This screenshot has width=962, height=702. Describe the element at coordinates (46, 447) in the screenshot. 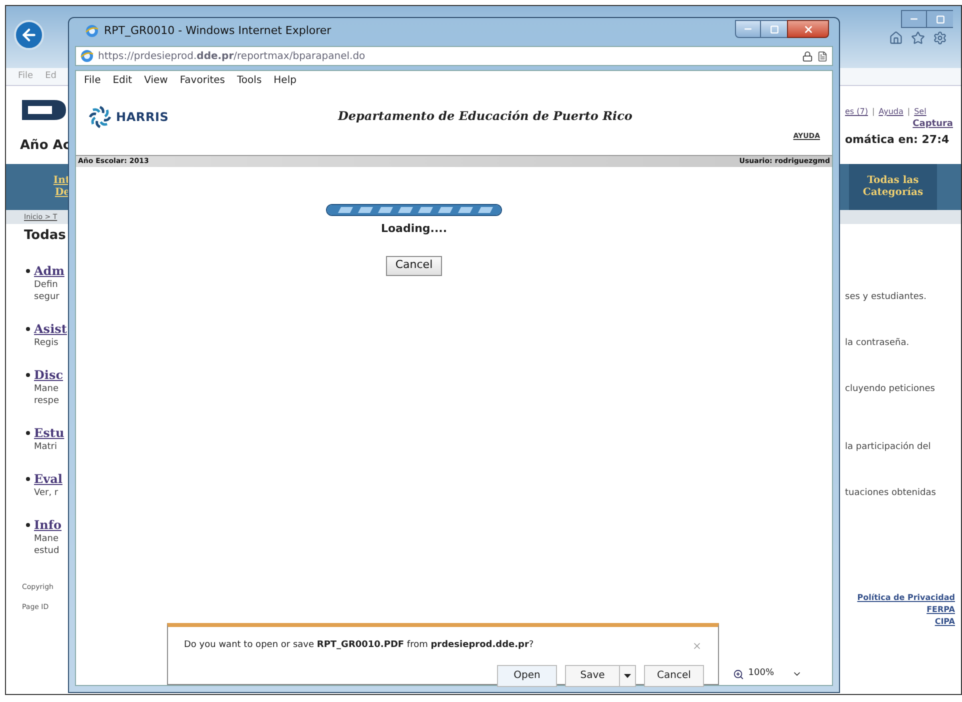

I see `category-description: Matri` at that location.